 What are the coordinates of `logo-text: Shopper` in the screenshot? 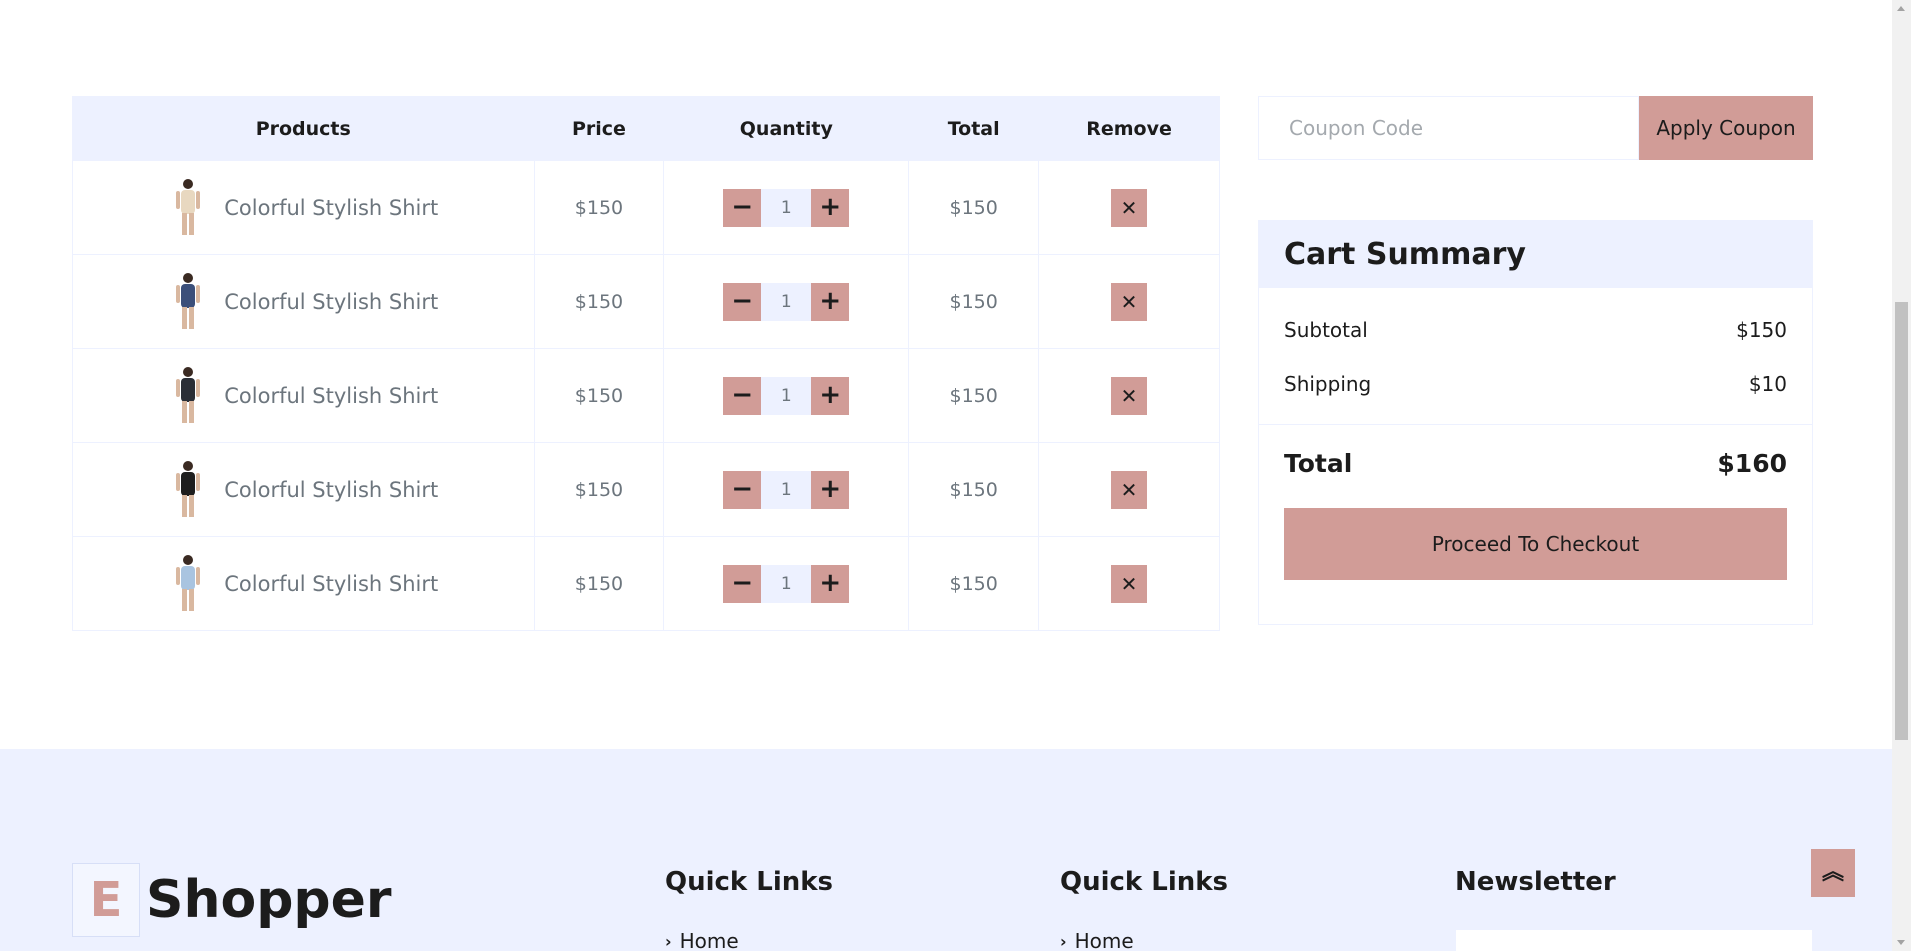 It's located at (269, 900).